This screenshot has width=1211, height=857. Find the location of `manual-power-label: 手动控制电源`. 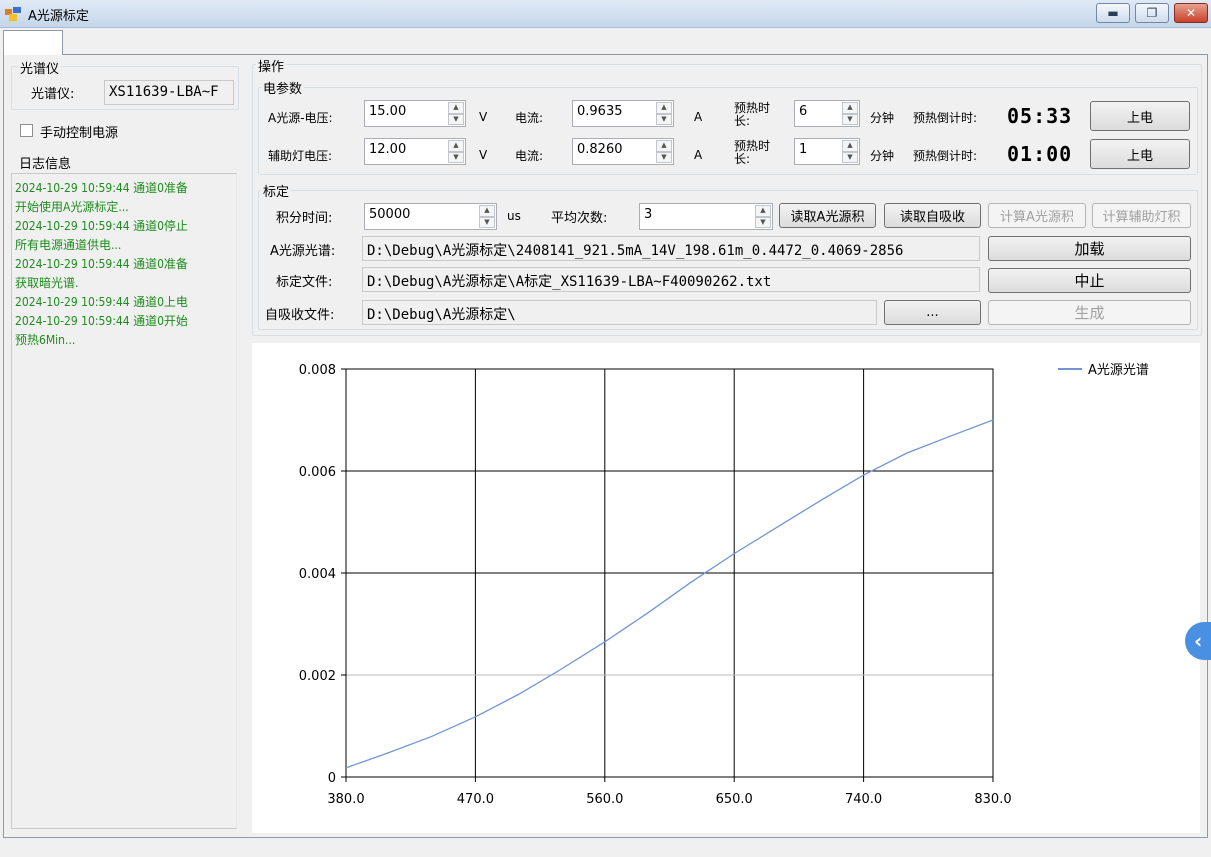

manual-power-label: 手动控制电源 is located at coordinates (79, 133).